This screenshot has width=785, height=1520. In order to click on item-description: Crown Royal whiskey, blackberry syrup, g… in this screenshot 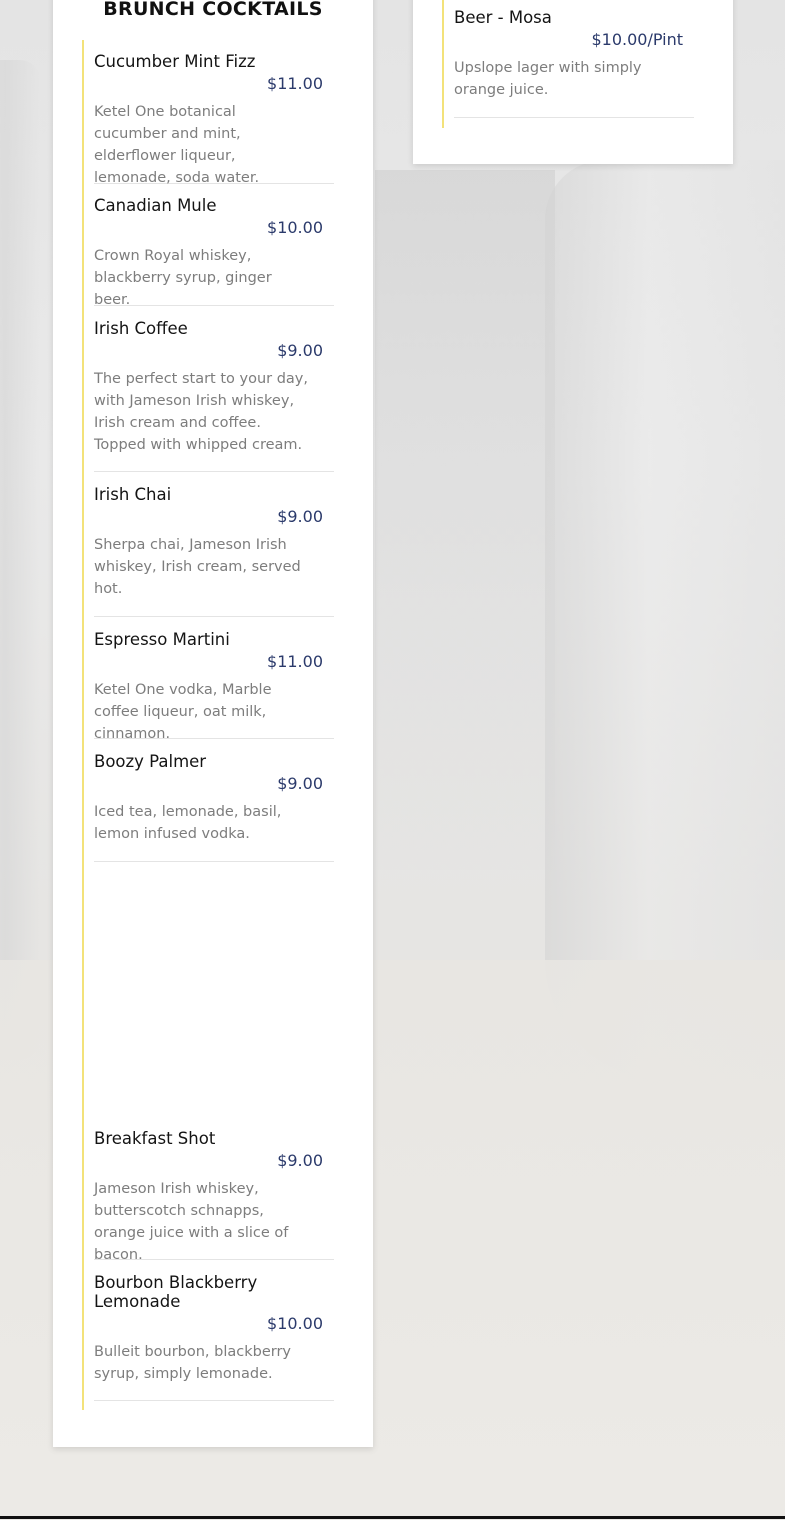, I will do `click(183, 278)`.